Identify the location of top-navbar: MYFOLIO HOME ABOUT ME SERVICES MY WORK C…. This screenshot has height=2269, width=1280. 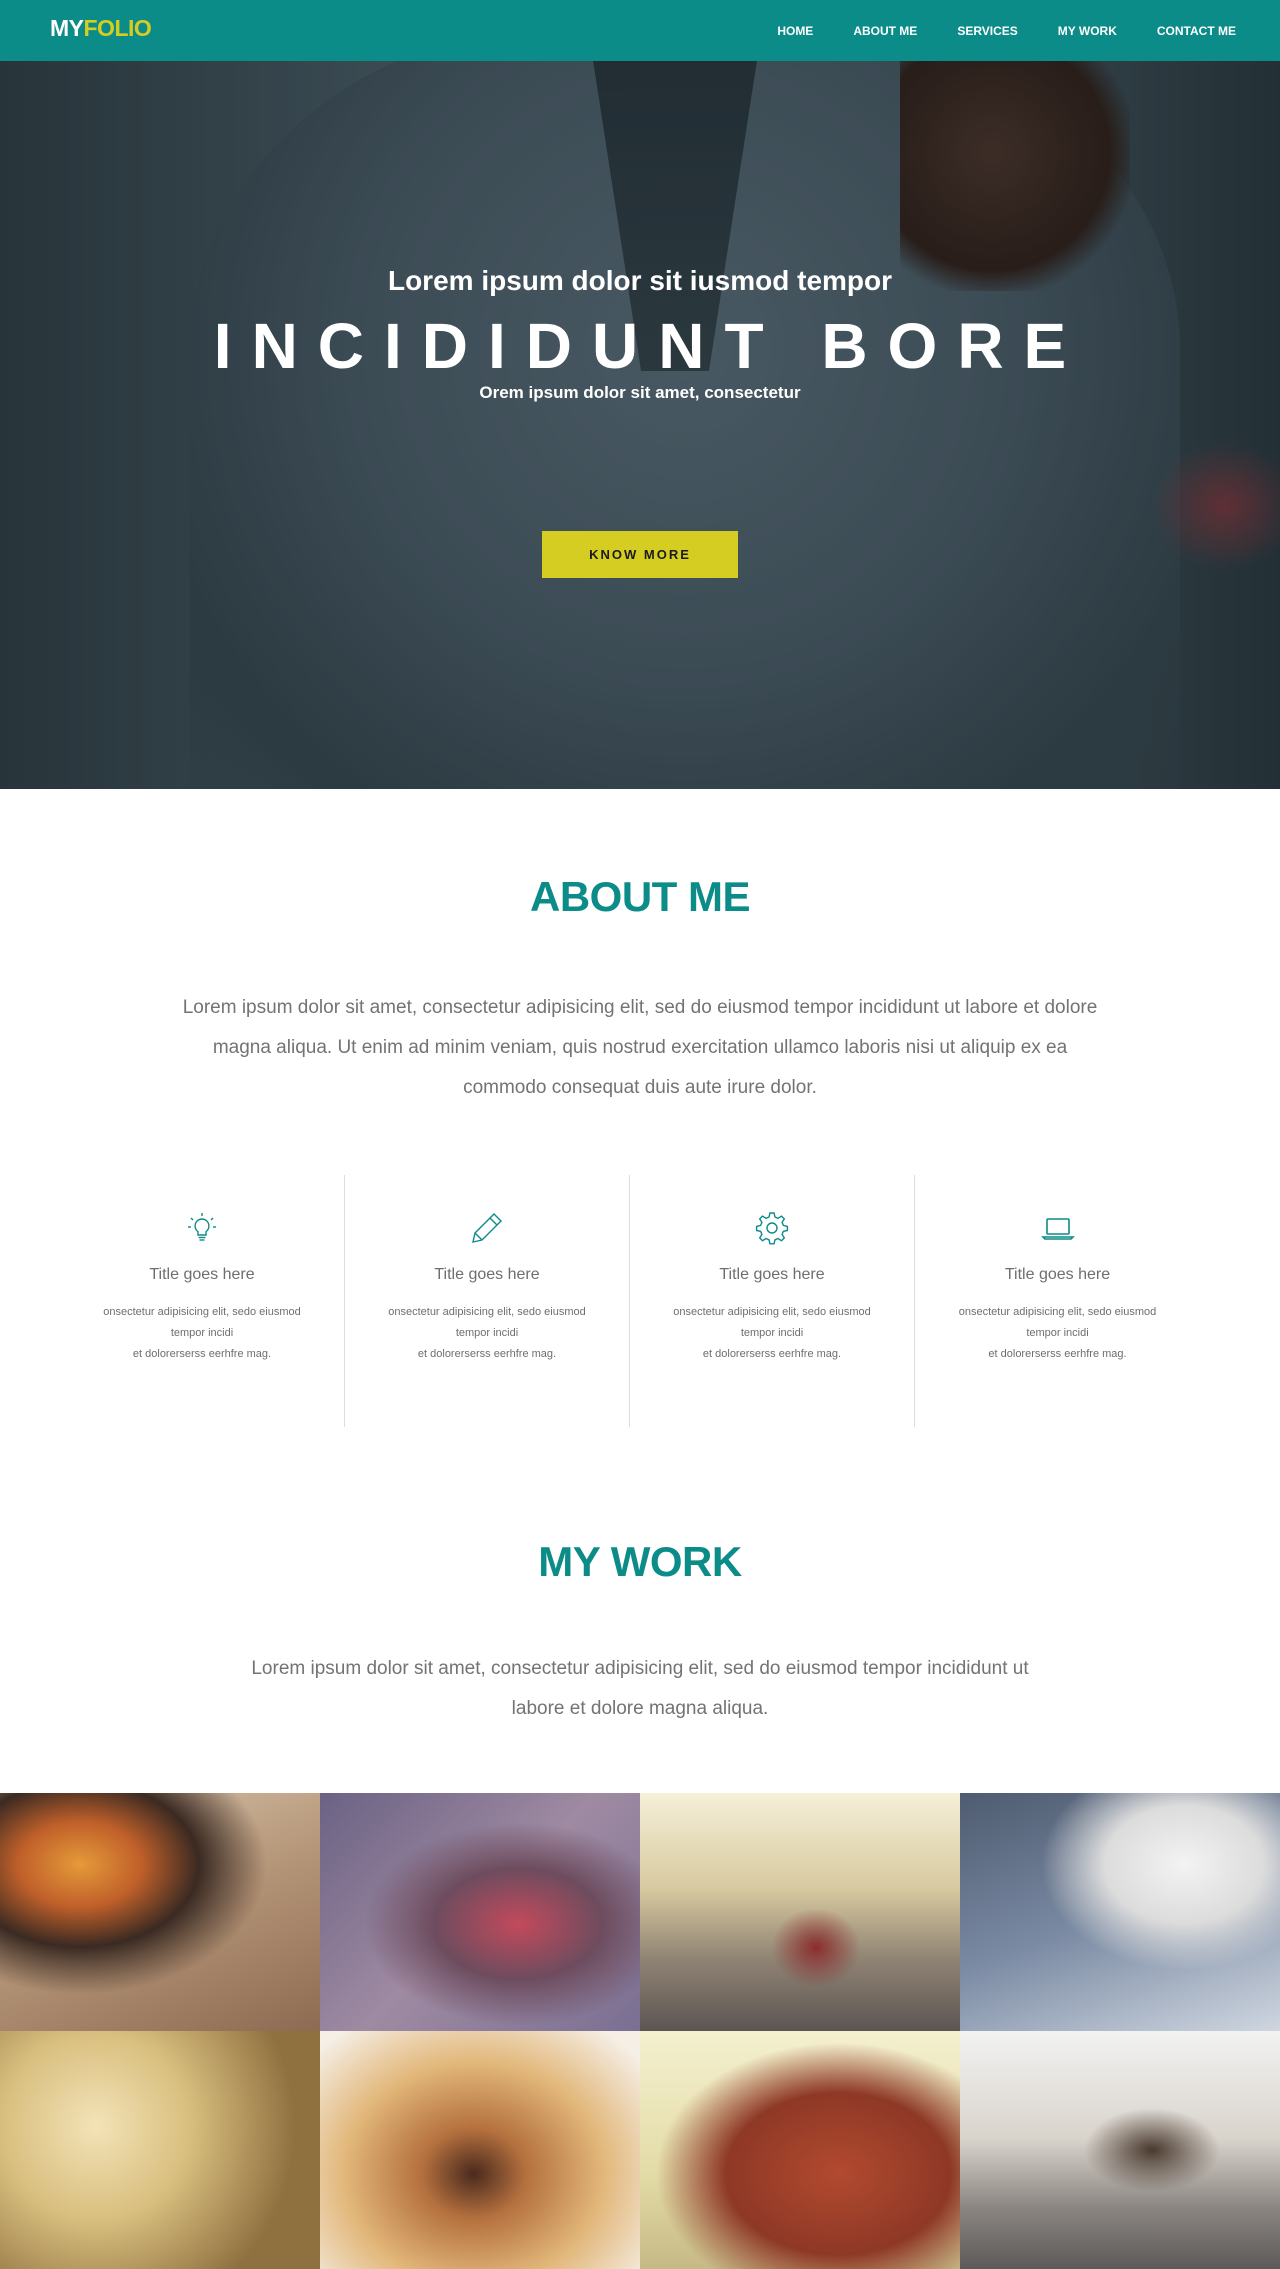
(640, 30).